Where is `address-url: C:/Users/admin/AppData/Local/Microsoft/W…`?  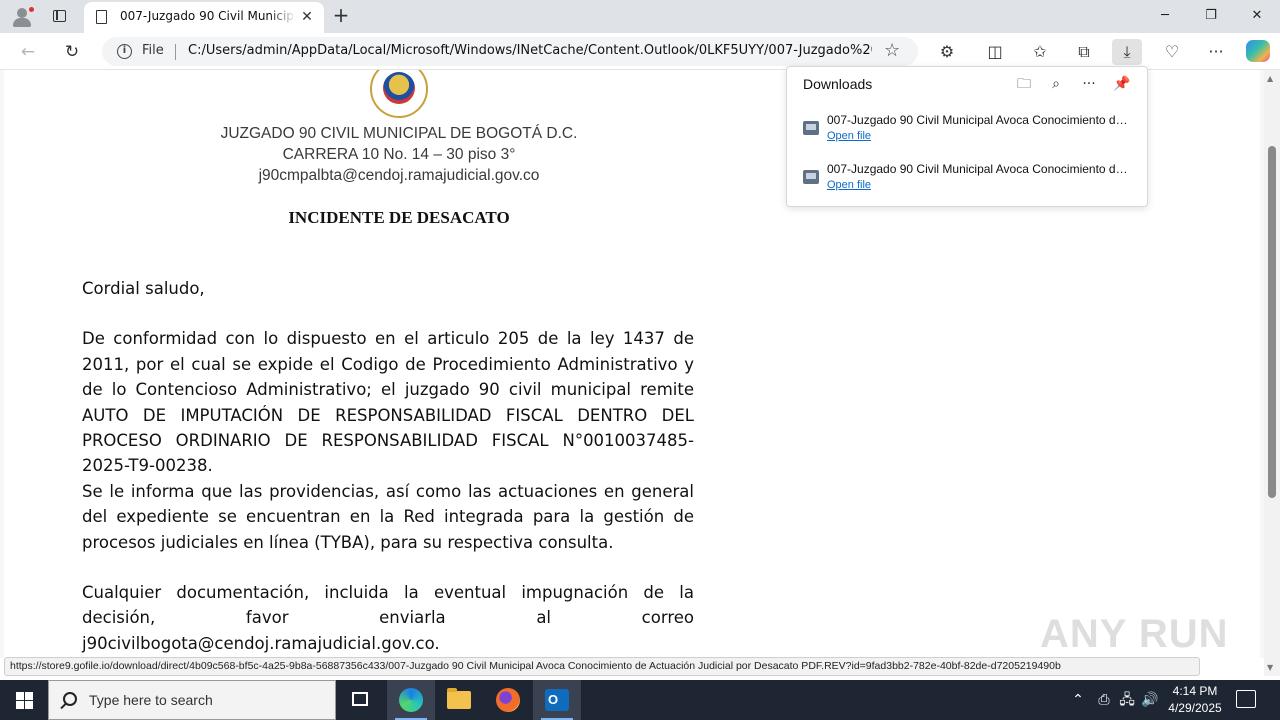
address-url: C:/Users/admin/AppData/Local/Microsoft/W… is located at coordinates (530, 50).